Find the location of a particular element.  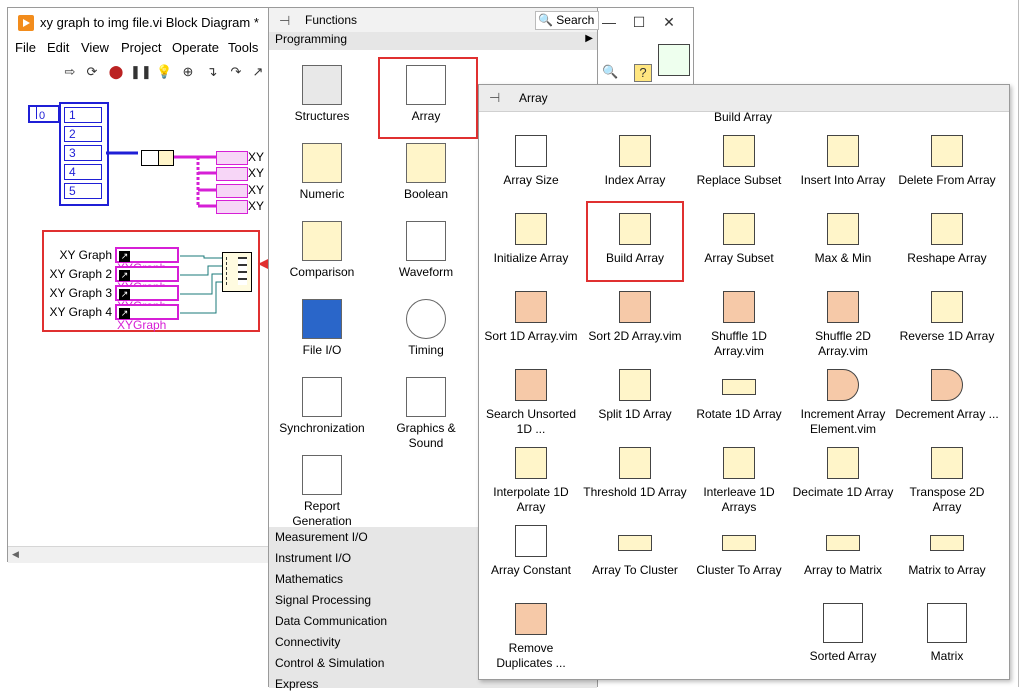

highlight-execution-icon: 💡 is located at coordinates (164, 72).